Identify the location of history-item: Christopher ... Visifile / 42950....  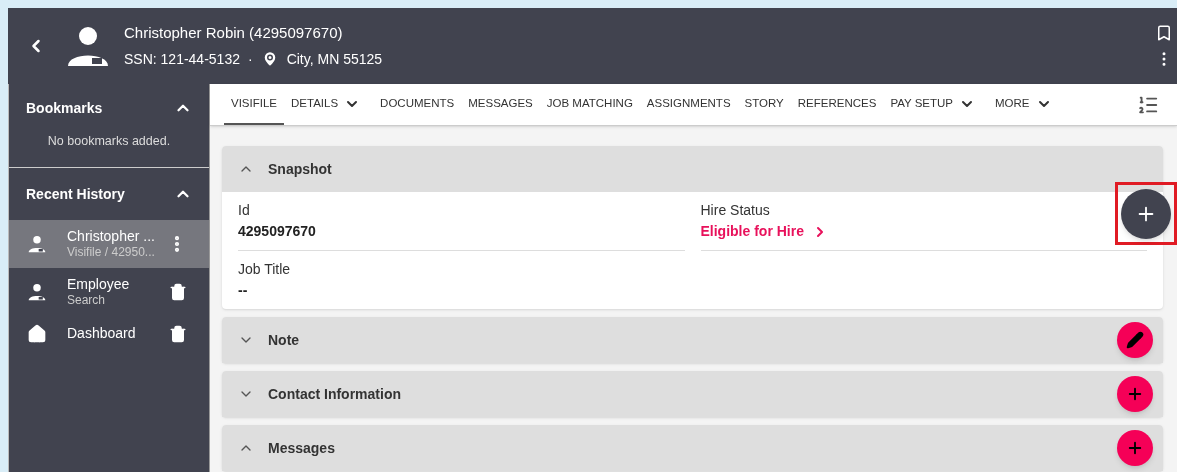
(109, 244).